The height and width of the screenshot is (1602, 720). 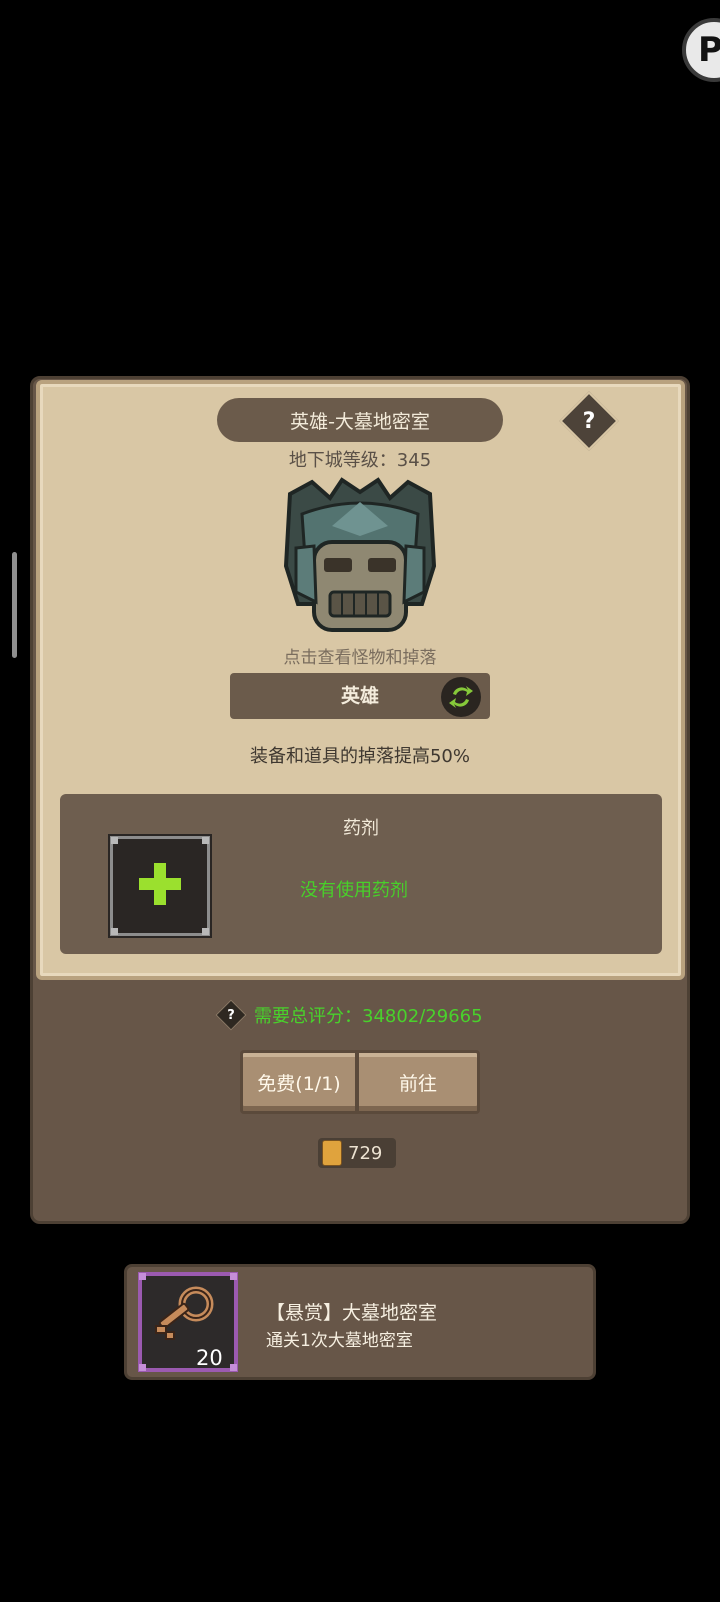 I want to click on skull-helmet-icon, so click(x=360, y=554).